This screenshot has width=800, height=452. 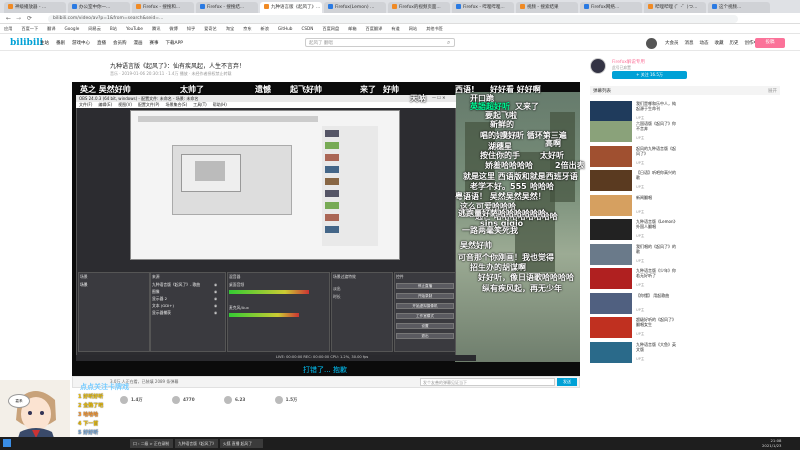 What do you see at coordinates (651, 43) in the screenshot?
I see `user-avatar` at bounding box center [651, 43].